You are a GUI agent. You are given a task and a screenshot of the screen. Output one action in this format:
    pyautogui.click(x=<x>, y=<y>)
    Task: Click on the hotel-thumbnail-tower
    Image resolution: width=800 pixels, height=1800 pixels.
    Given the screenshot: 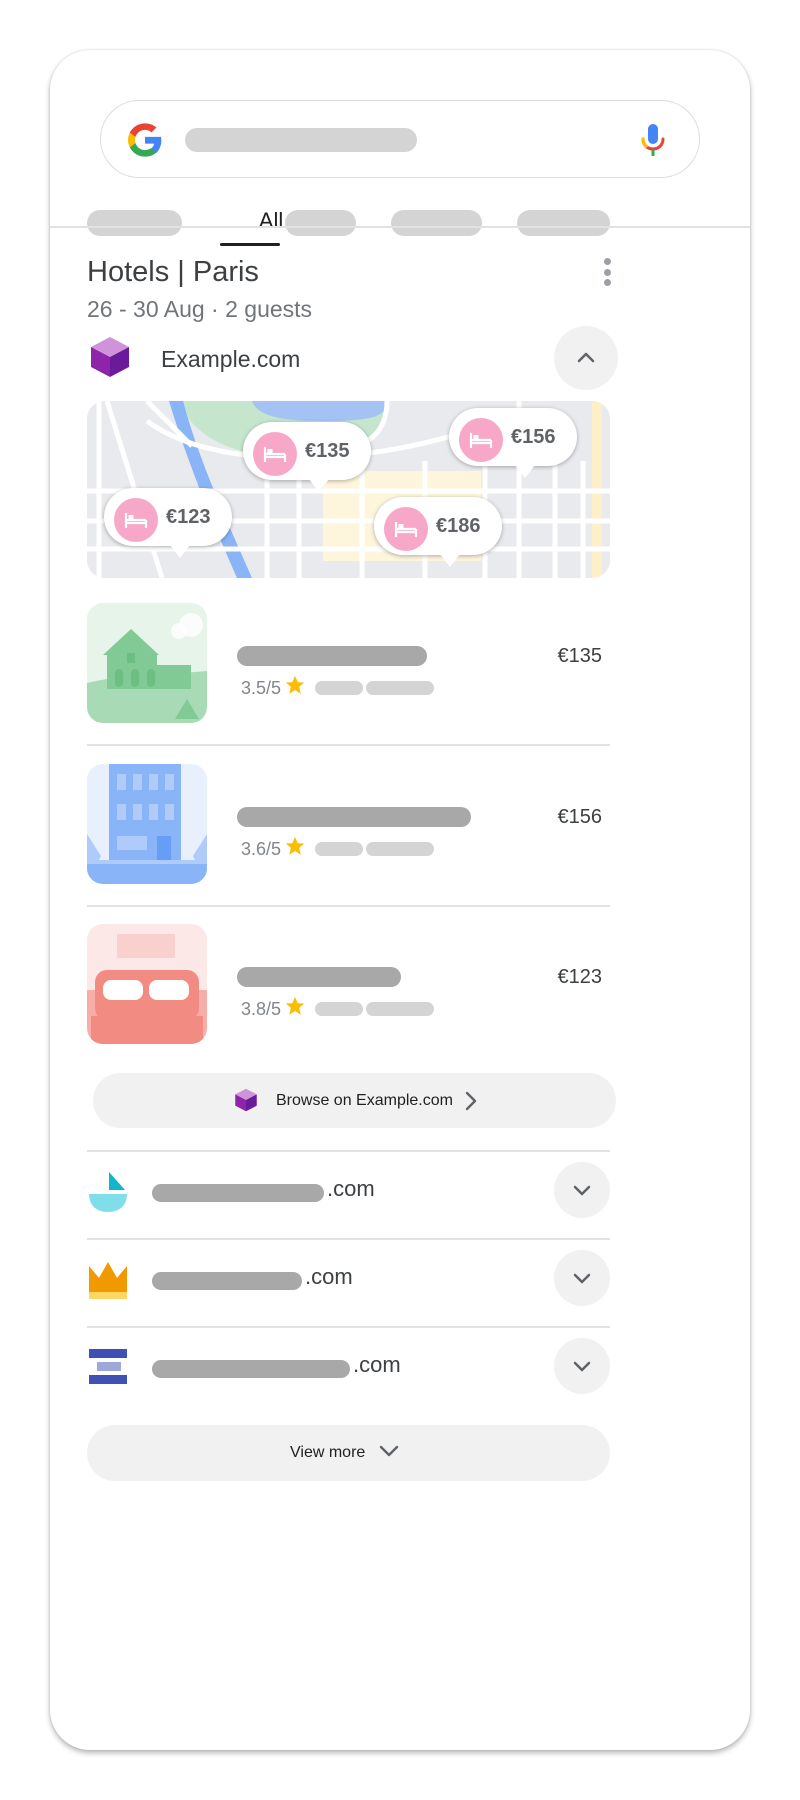 What is the action you would take?
    pyautogui.click(x=147, y=824)
    